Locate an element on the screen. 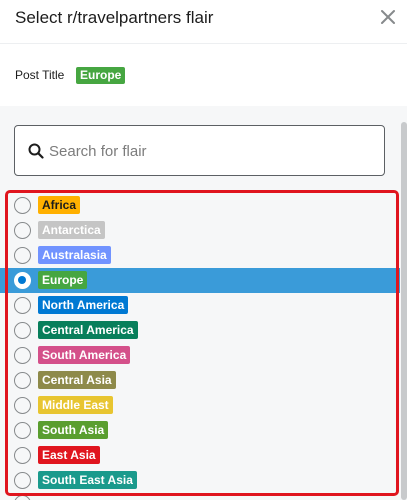  flair-option: South East Asia is located at coordinates (200, 480).